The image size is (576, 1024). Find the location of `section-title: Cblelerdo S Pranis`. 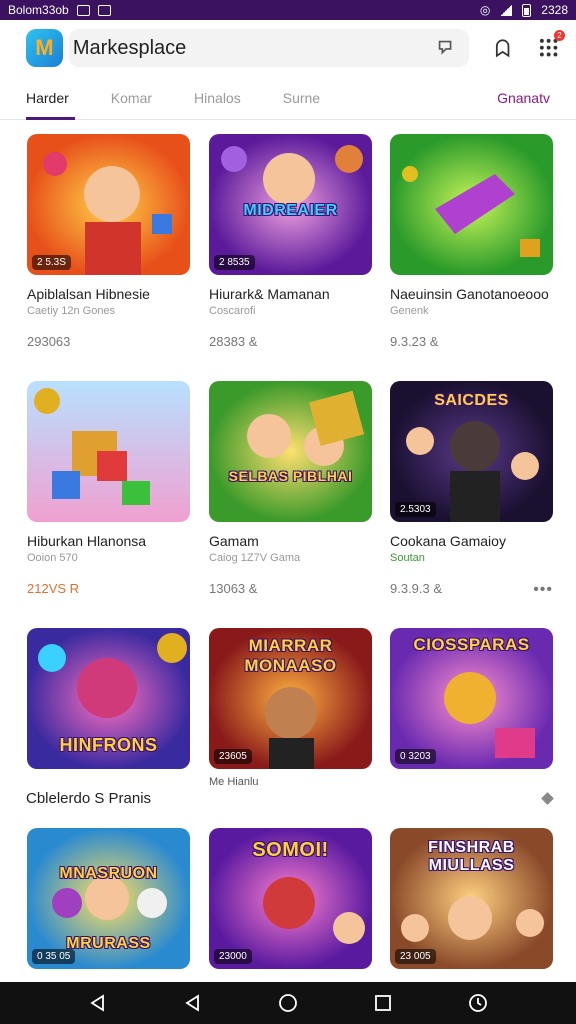

section-title: Cblelerdo S Pranis is located at coordinates (89, 798).